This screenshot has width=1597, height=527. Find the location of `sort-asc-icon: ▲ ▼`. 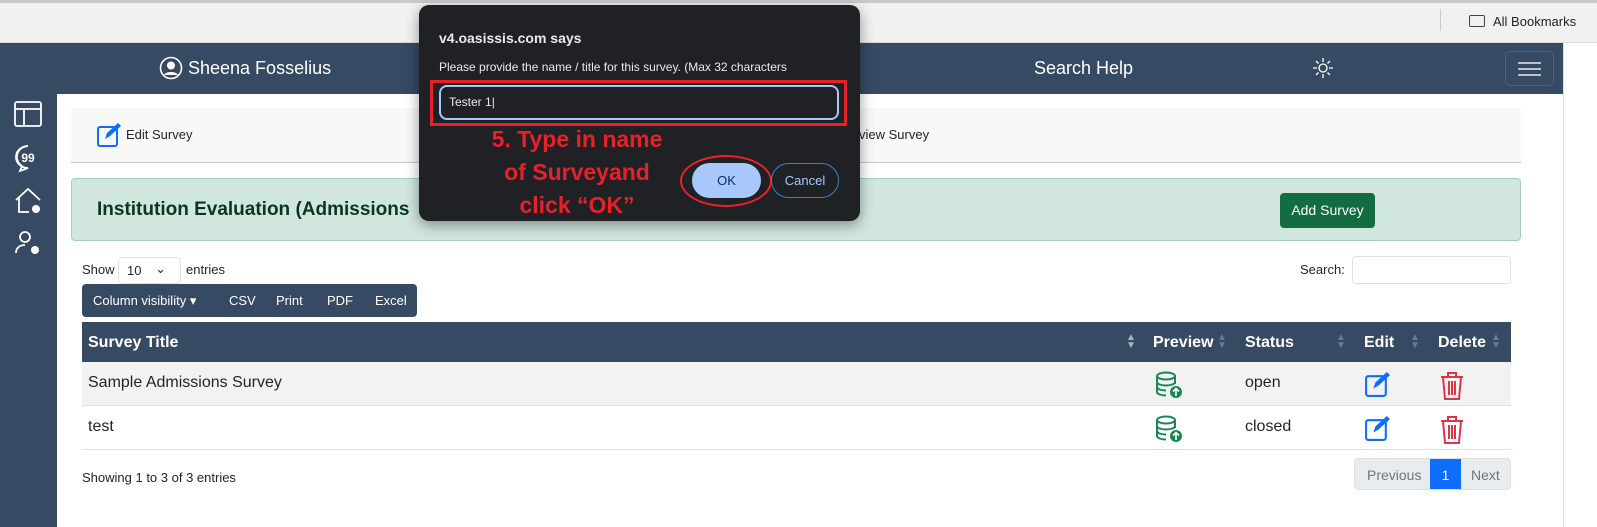

sort-asc-icon: ▲ ▼ is located at coordinates (1131, 342).